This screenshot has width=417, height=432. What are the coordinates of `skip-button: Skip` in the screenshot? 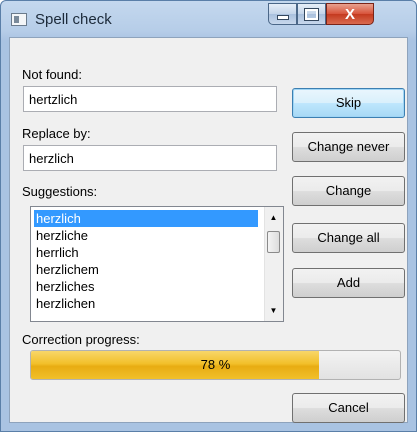 It's located at (348, 103).